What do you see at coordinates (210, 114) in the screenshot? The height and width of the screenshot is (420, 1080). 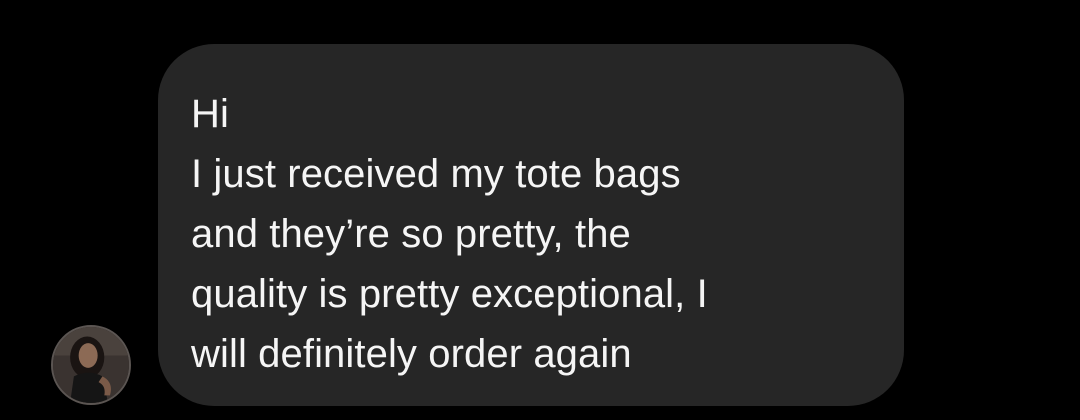 I see `message-line: Hi` at bounding box center [210, 114].